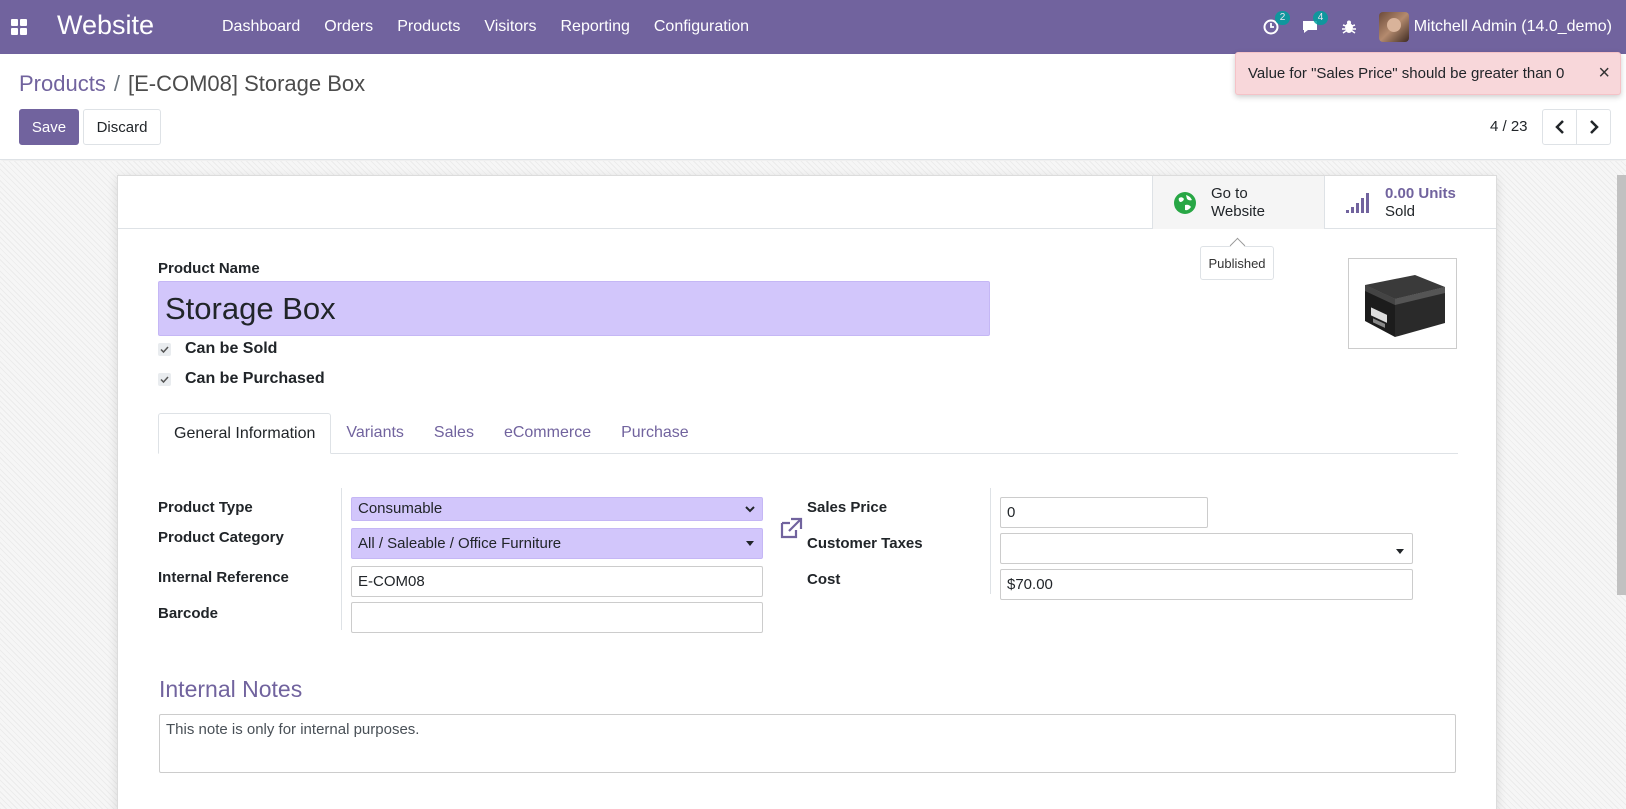 This screenshot has width=1626, height=809. I want to click on internal-reference-input: E-COM08, so click(557, 581).